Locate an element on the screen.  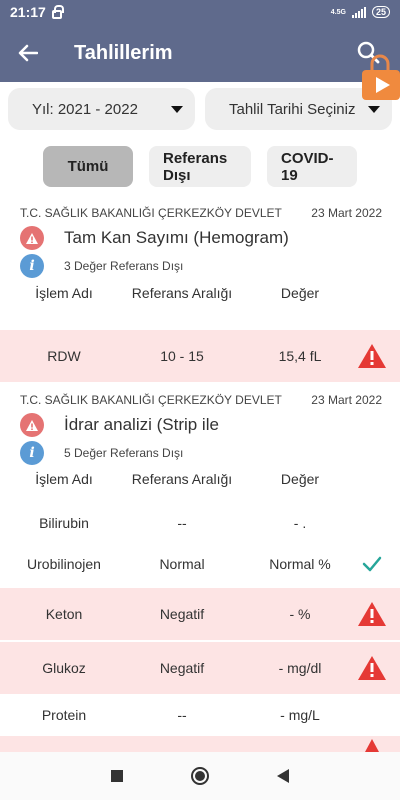
row-range: Normal is located at coordinates (182, 564).